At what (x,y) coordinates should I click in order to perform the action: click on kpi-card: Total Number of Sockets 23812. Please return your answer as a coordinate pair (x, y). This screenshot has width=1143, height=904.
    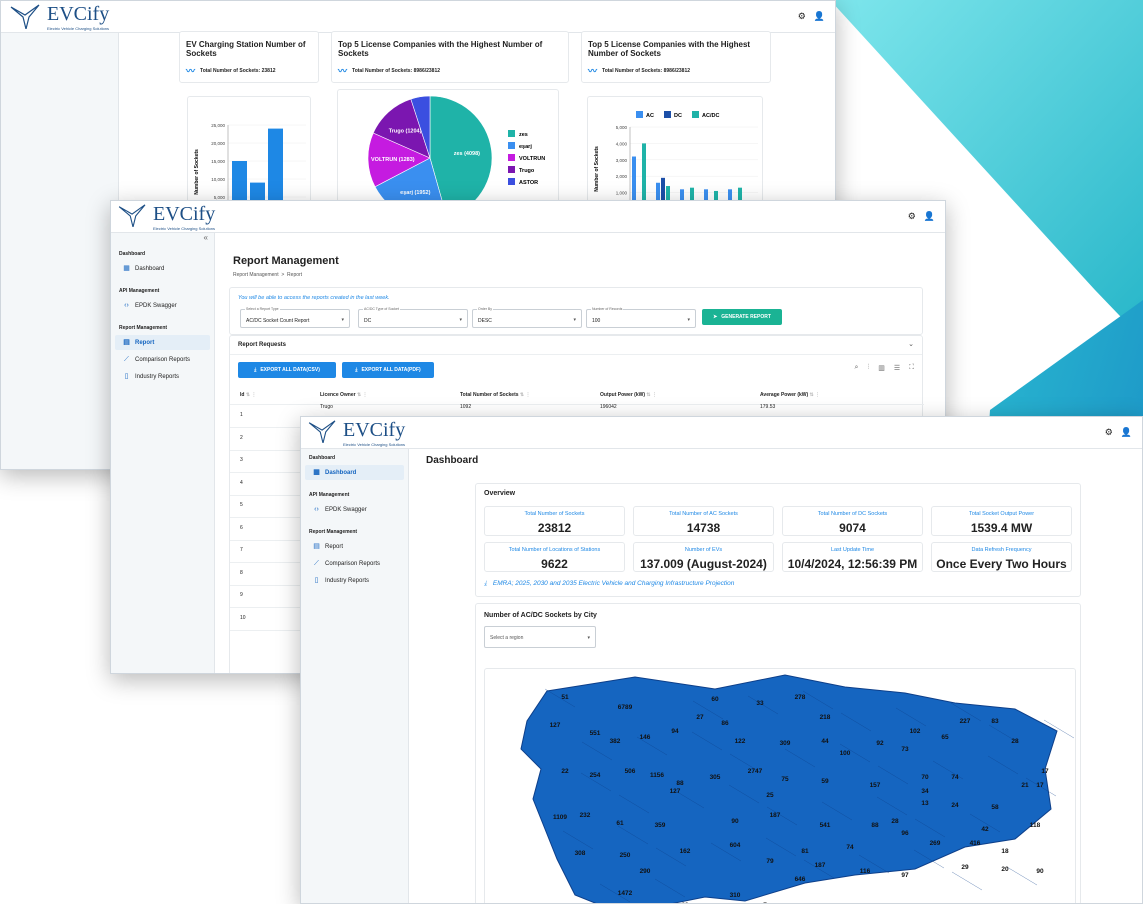
    Looking at the image, I should click on (554, 521).